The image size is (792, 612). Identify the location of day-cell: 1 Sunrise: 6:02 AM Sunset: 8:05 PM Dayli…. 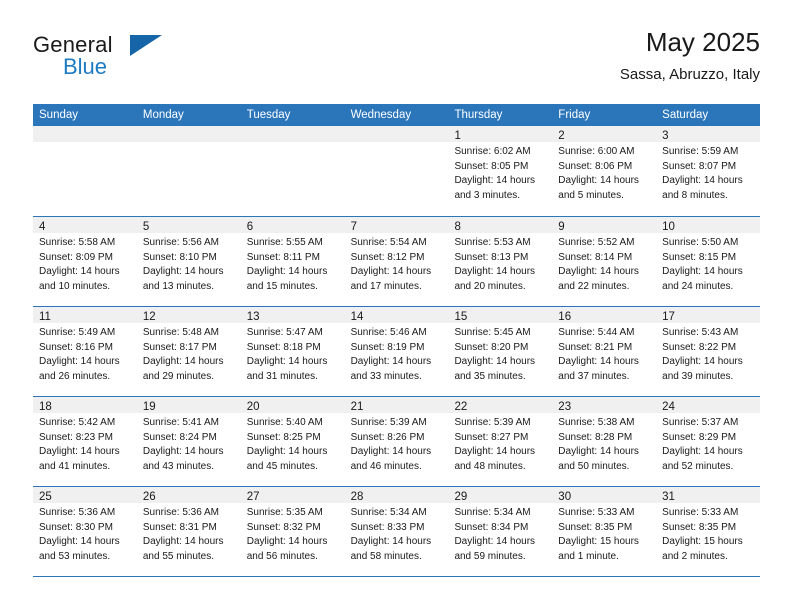
(500, 171).